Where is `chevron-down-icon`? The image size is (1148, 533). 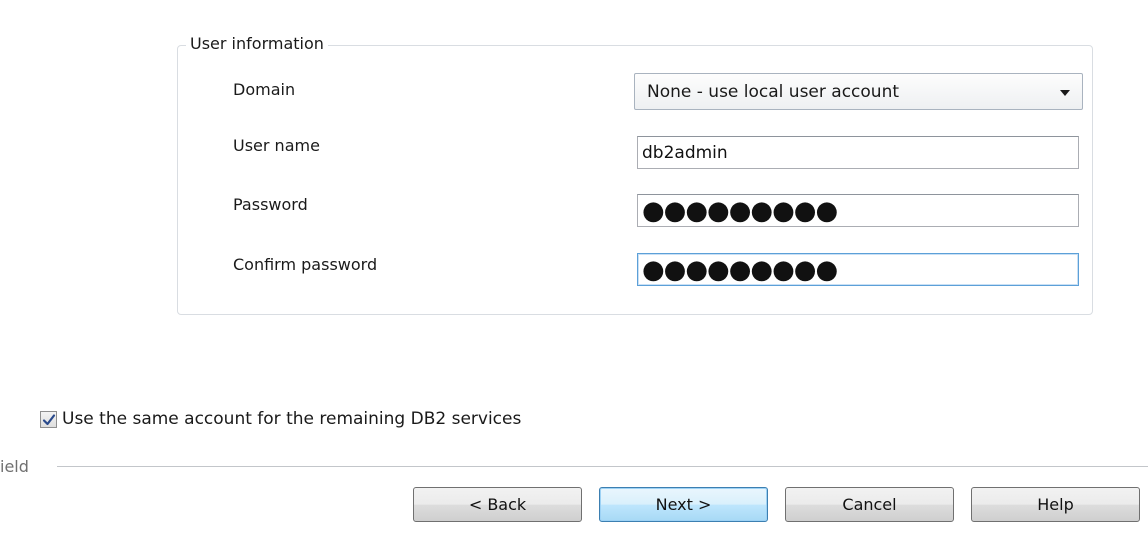 chevron-down-icon is located at coordinates (1065, 93).